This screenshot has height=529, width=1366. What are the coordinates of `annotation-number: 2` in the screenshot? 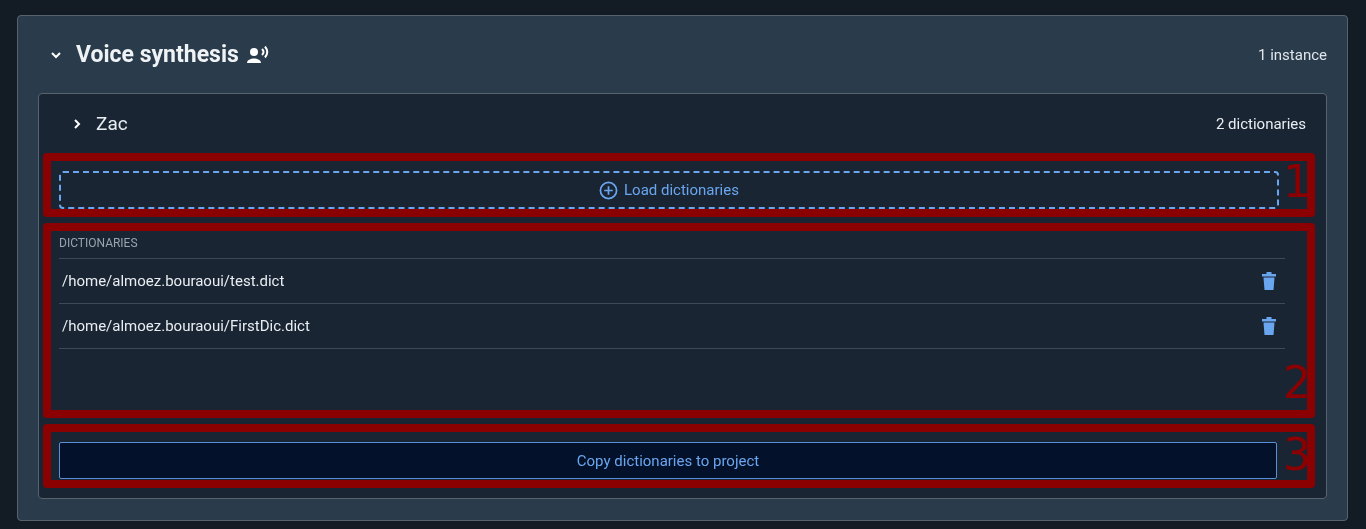 It's located at (1297, 383).